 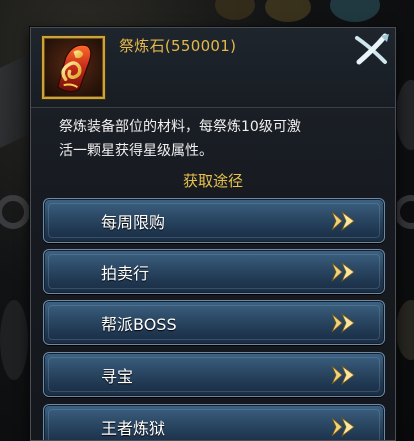 I want to click on acquire-section-title: 获取途径, so click(x=212, y=181).